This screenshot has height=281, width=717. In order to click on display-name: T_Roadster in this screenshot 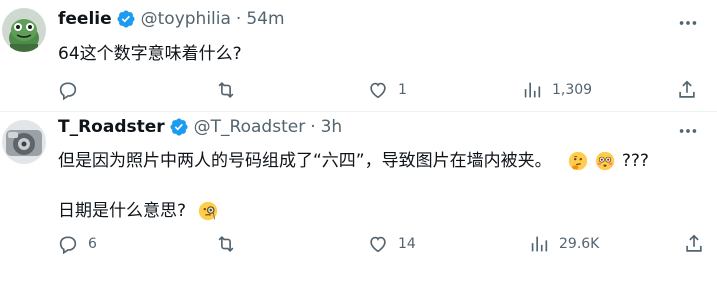, I will do `click(111, 127)`.